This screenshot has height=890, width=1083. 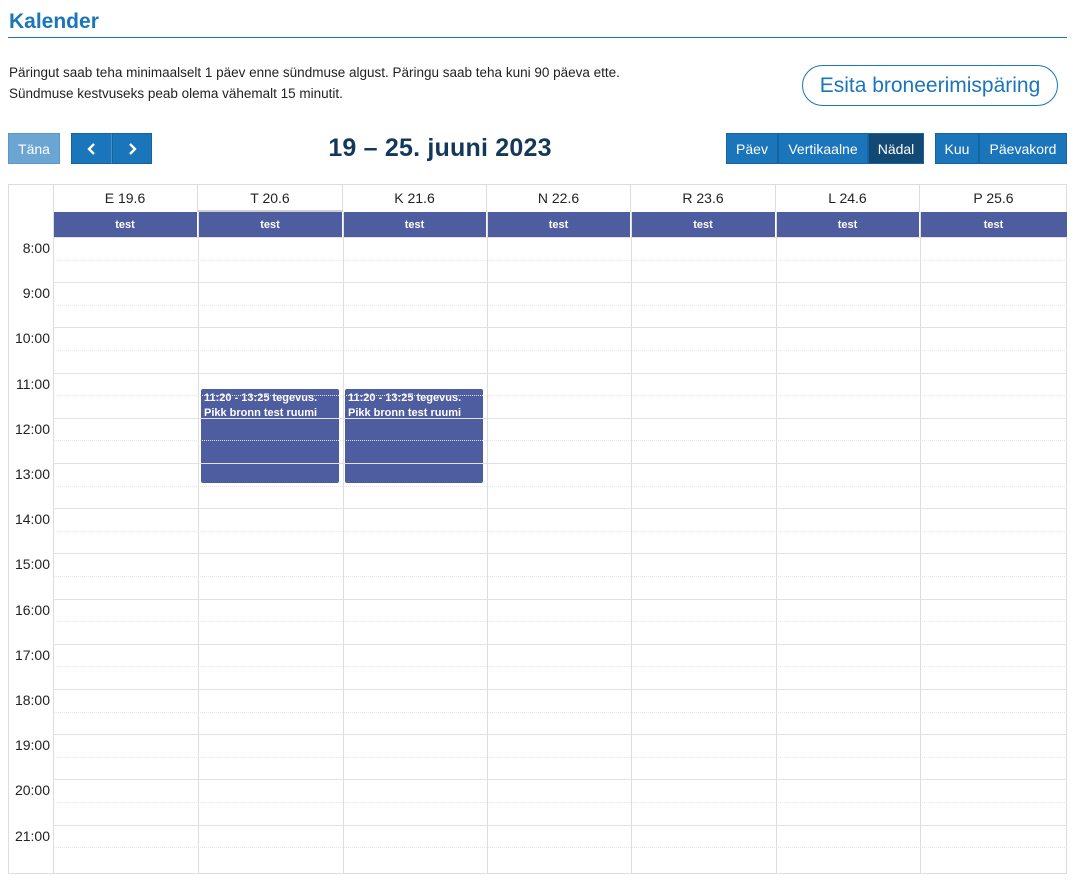 I want to click on hour-label: 11:00, so click(x=33, y=384).